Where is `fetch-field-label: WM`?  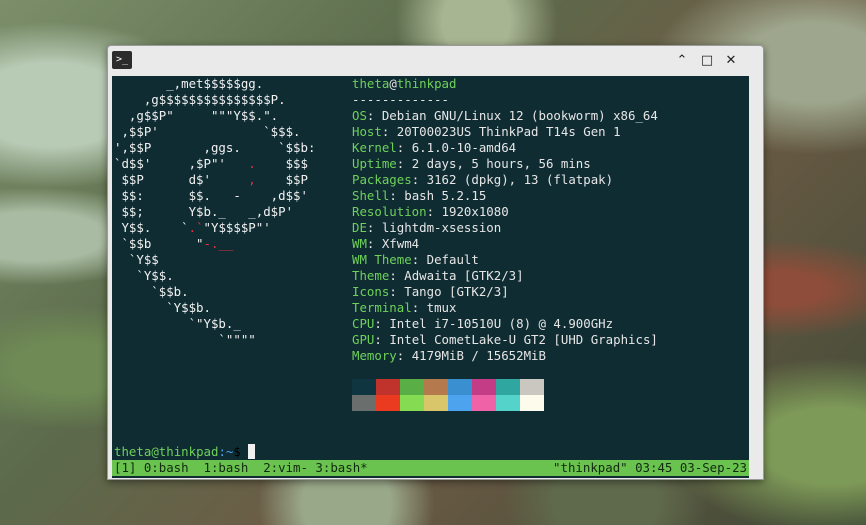
fetch-field-label: WM is located at coordinates (359, 243).